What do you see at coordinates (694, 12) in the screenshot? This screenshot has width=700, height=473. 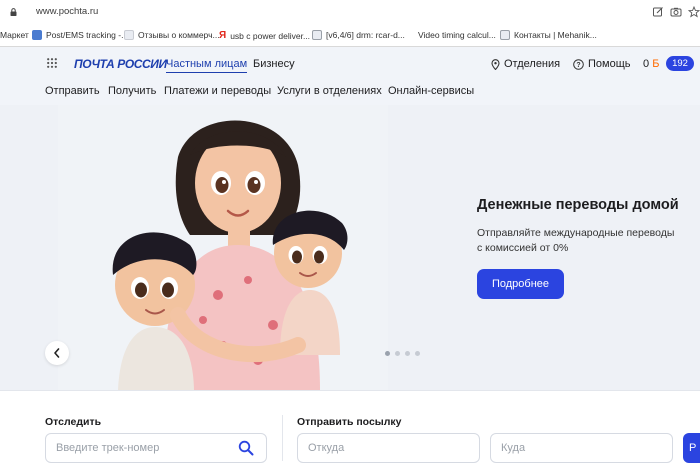 I see `star-icon` at bounding box center [694, 12].